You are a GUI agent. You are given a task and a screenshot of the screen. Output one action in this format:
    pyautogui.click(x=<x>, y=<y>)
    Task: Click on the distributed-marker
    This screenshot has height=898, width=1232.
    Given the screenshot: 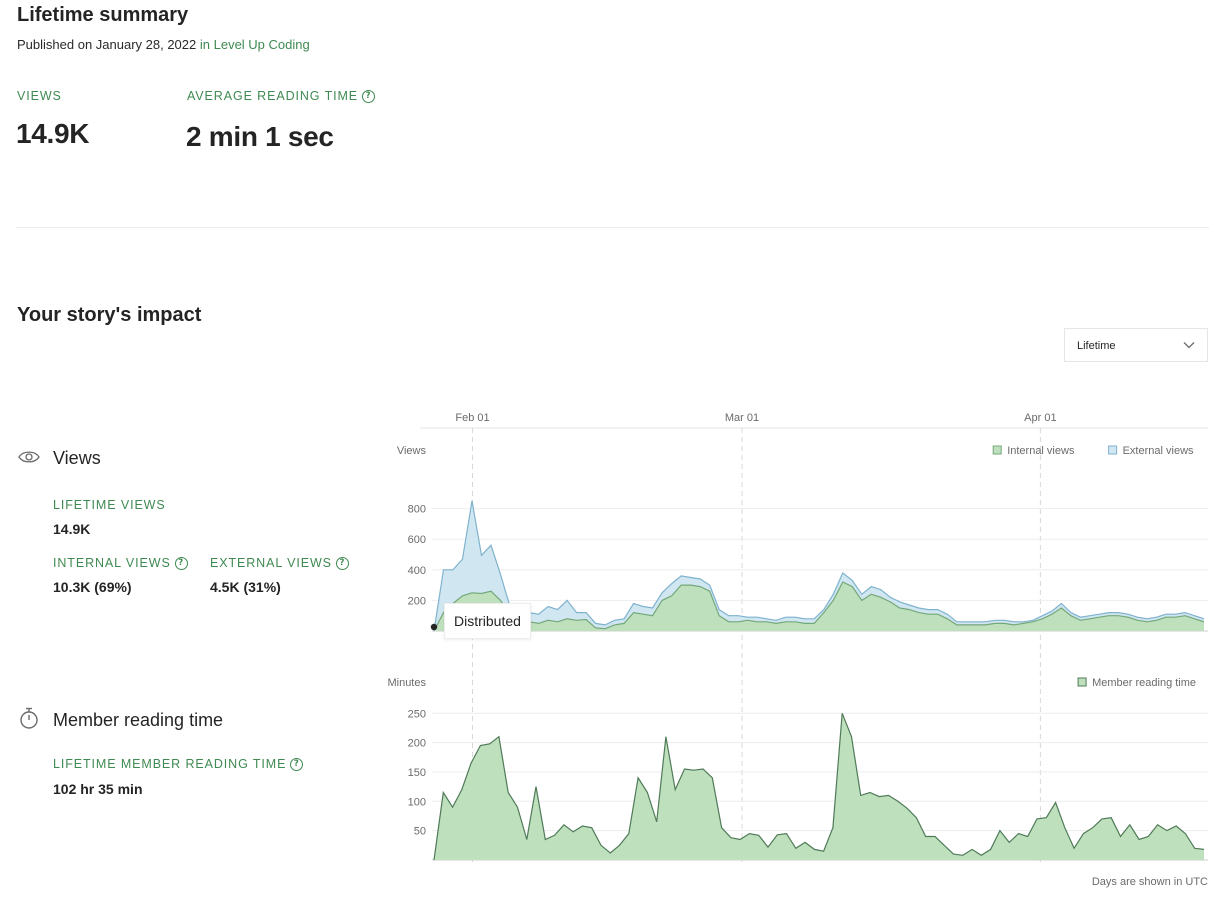 What is the action you would take?
    pyautogui.click(x=434, y=627)
    